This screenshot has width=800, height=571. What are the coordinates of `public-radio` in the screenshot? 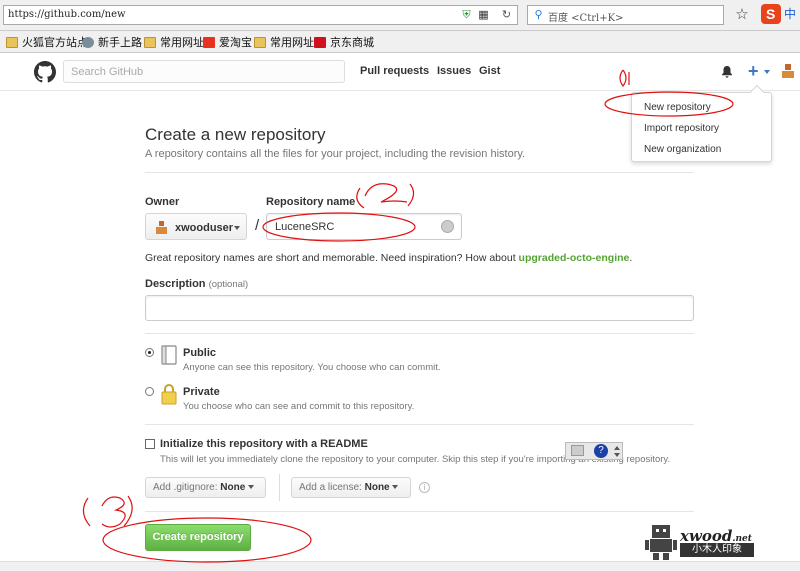 It's located at (149, 352).